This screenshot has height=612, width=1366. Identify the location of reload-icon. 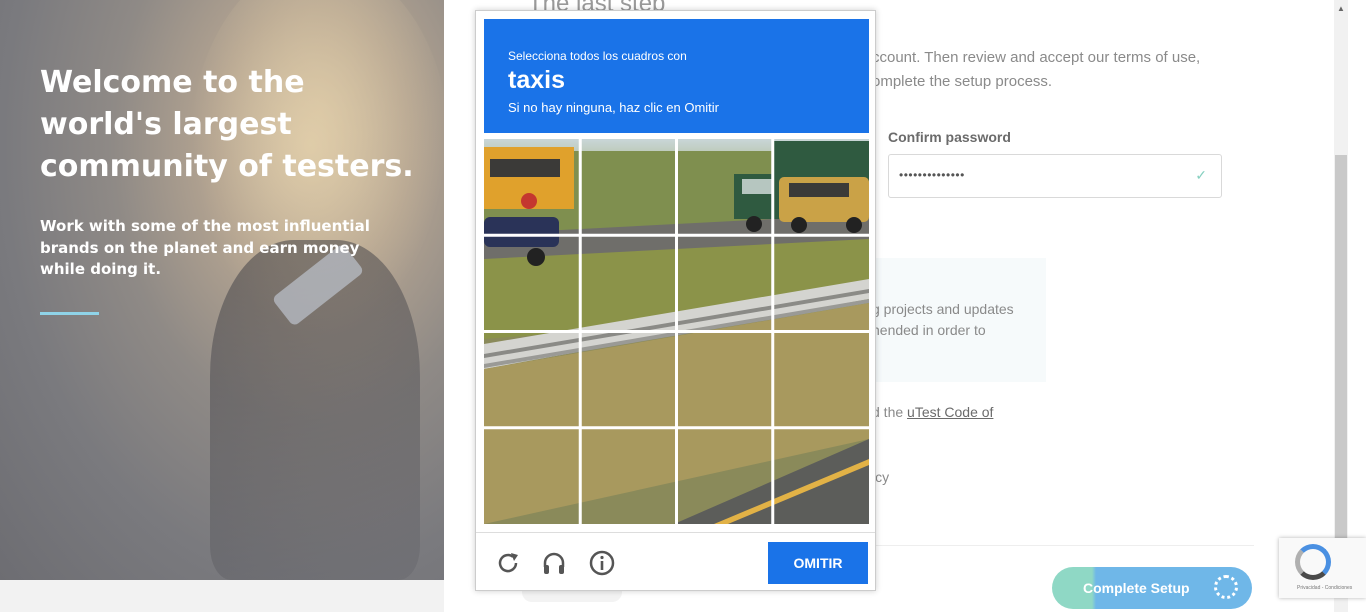
(508, 563).